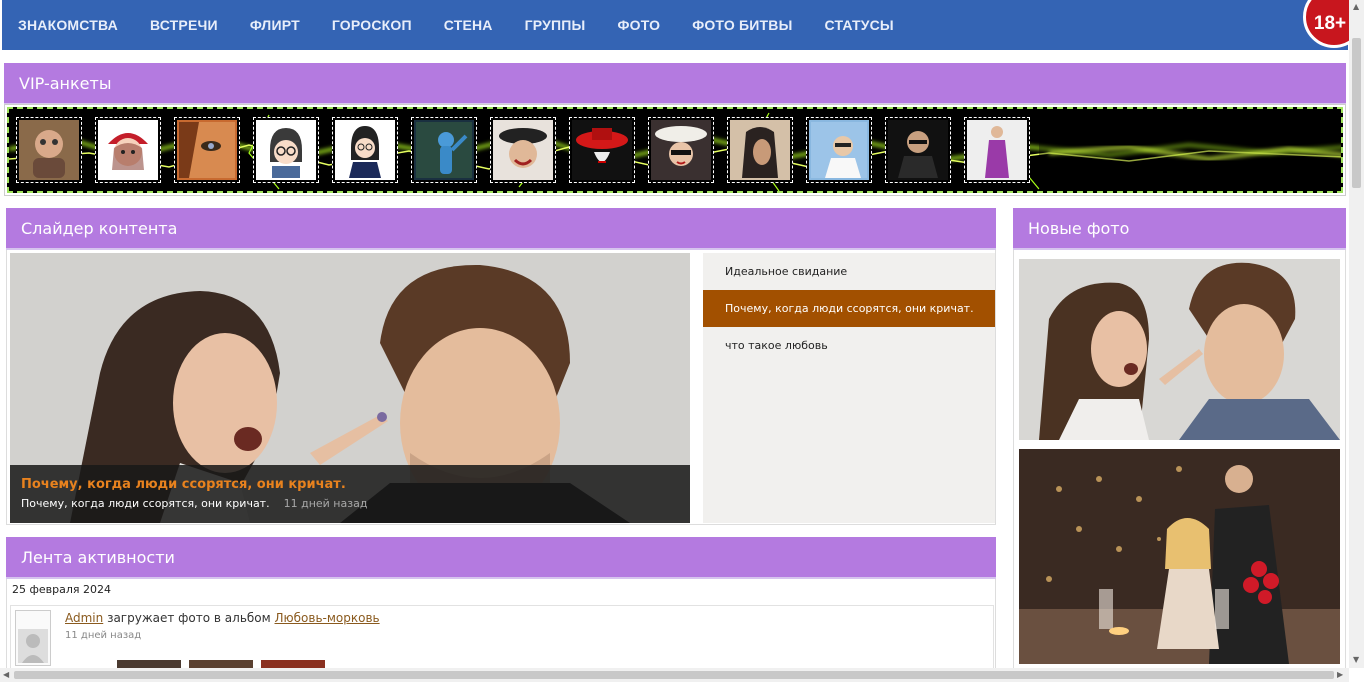 This screenshot has height=682, width=1364. Describe the element at coordinates (62, 589) in the screenshot. I see `activity-date: 25 февраля 2024` at that location.